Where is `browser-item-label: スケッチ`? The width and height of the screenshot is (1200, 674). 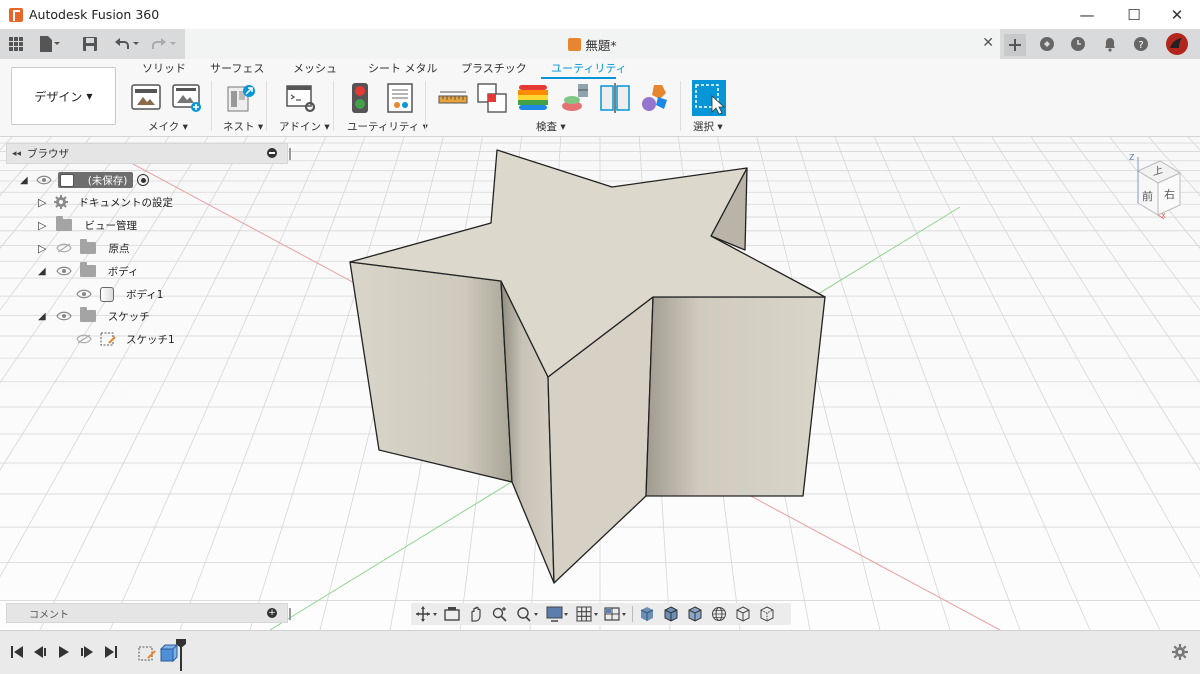
browser-item-label: スケッチ is located at coordinates (128, 316).